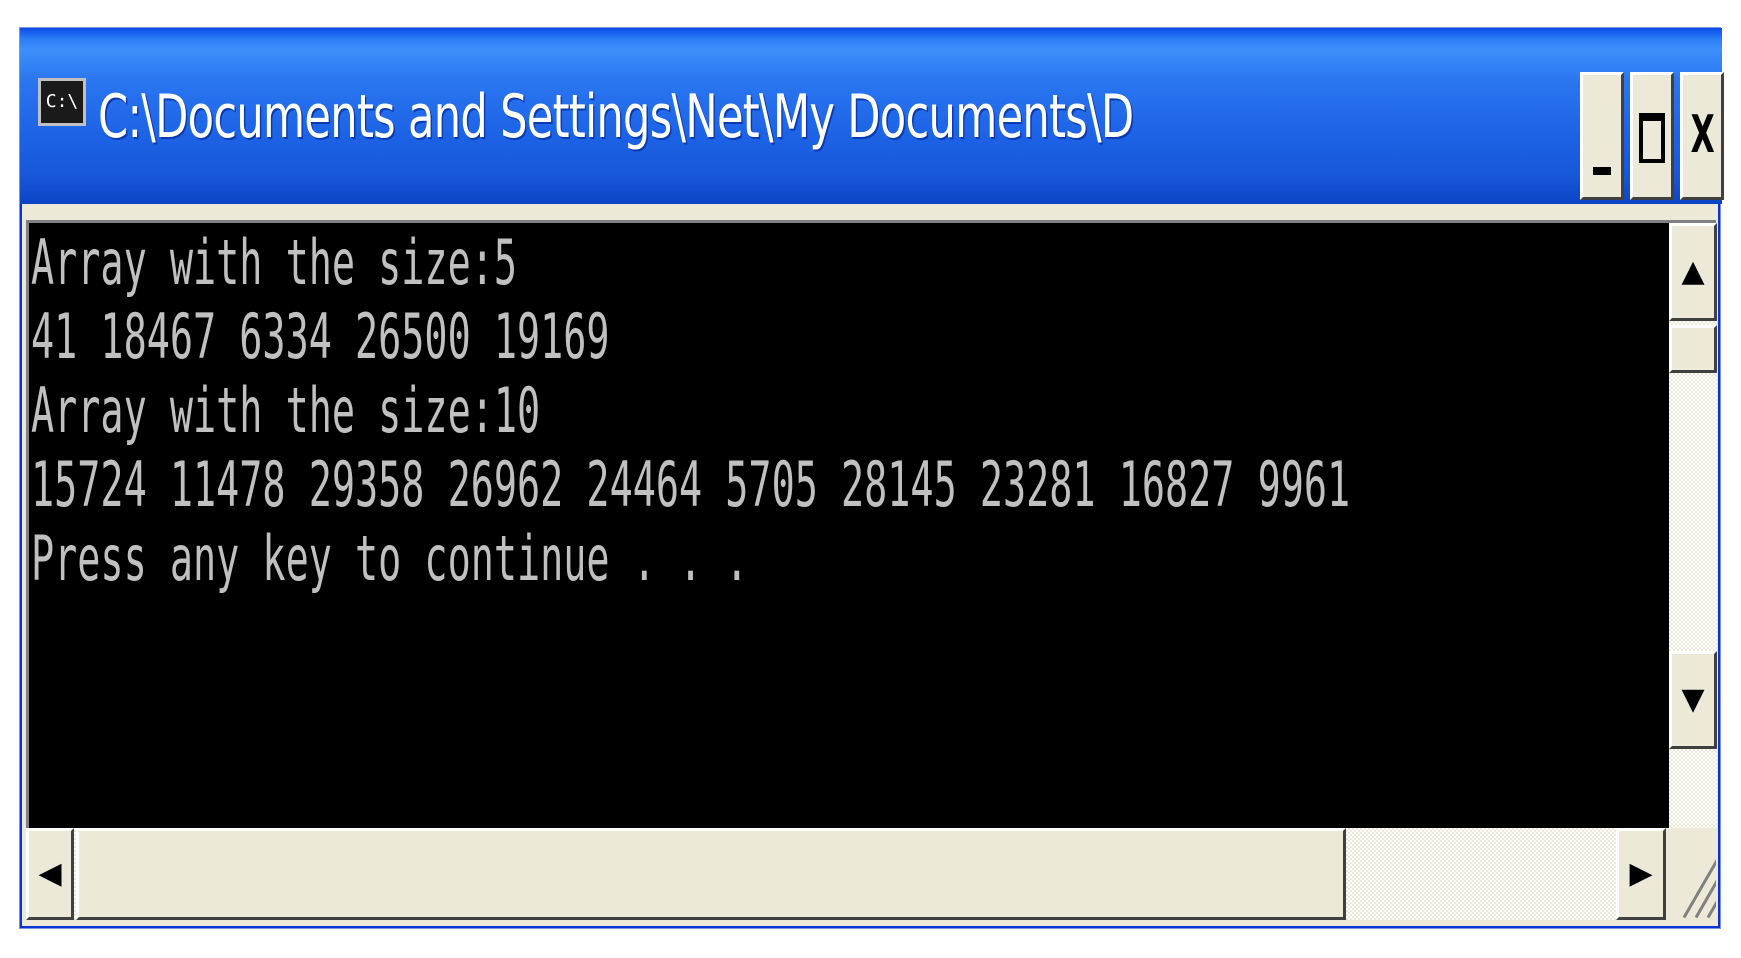 This screenshot has width=1741, height=958. I want to click on console-app-icon: C:\, so click(62, 102).